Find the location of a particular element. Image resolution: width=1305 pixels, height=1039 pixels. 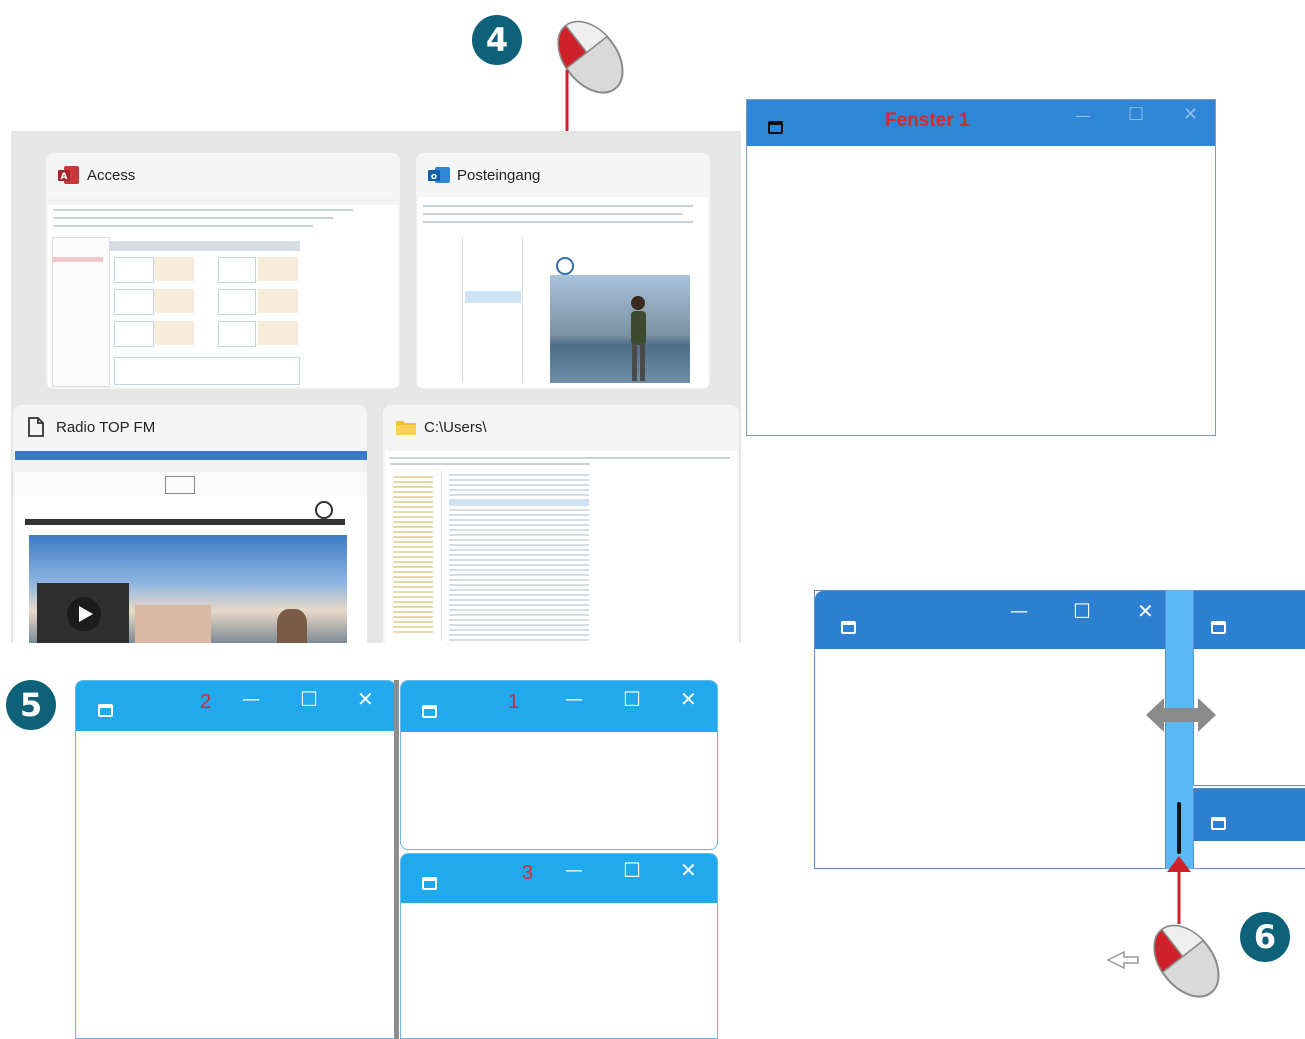

window-title: Fenster 1 is located at coordinates (927, 120).